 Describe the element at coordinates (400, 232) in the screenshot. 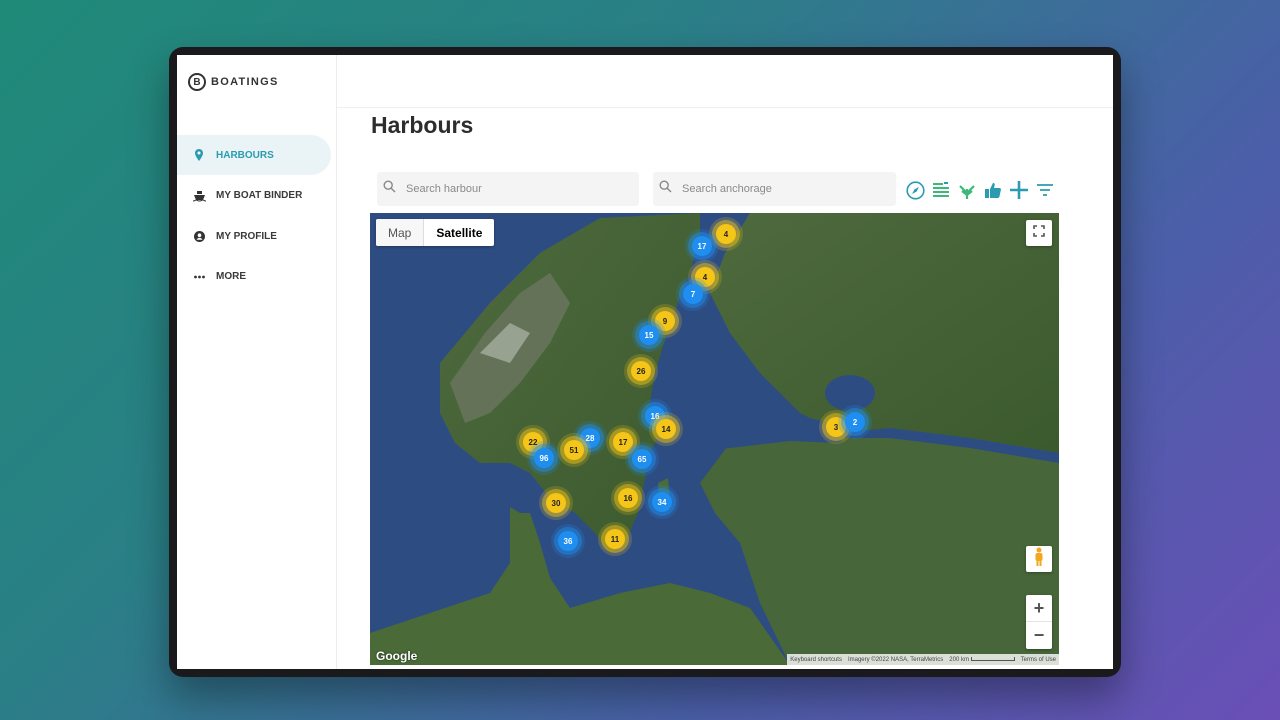

I see `map-type-map-button: Map` at that location.